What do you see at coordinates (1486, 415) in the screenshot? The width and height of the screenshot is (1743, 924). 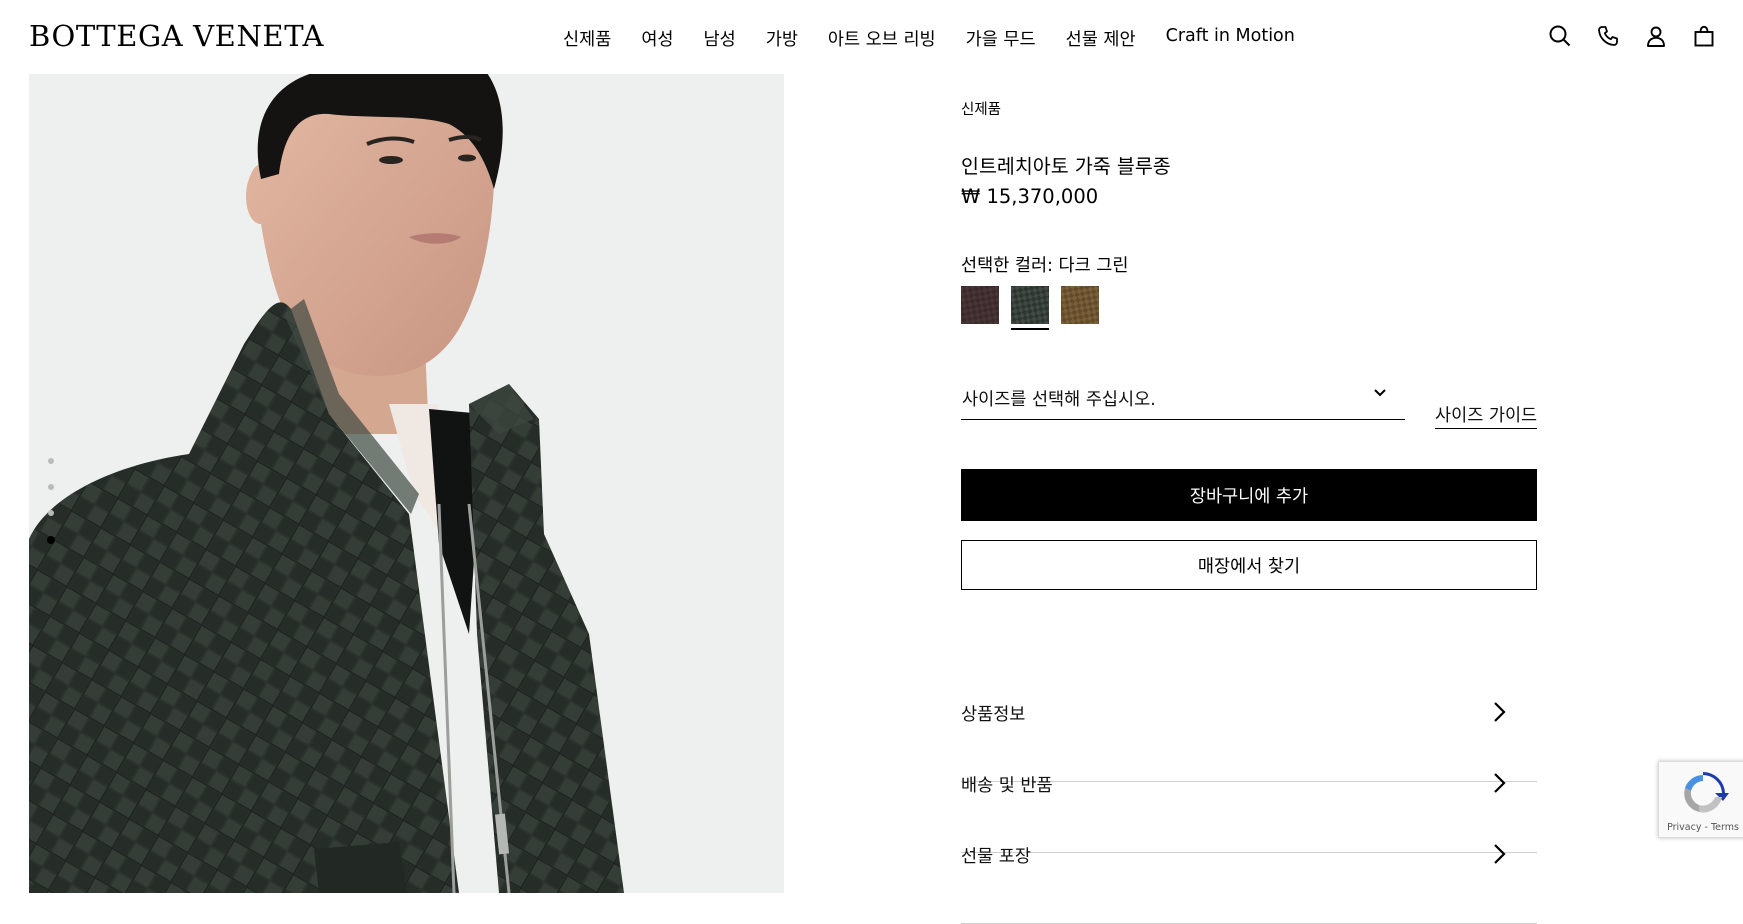 I see `size-guide-link: 사이즈 가이드` at bounding box center [1486, 415].